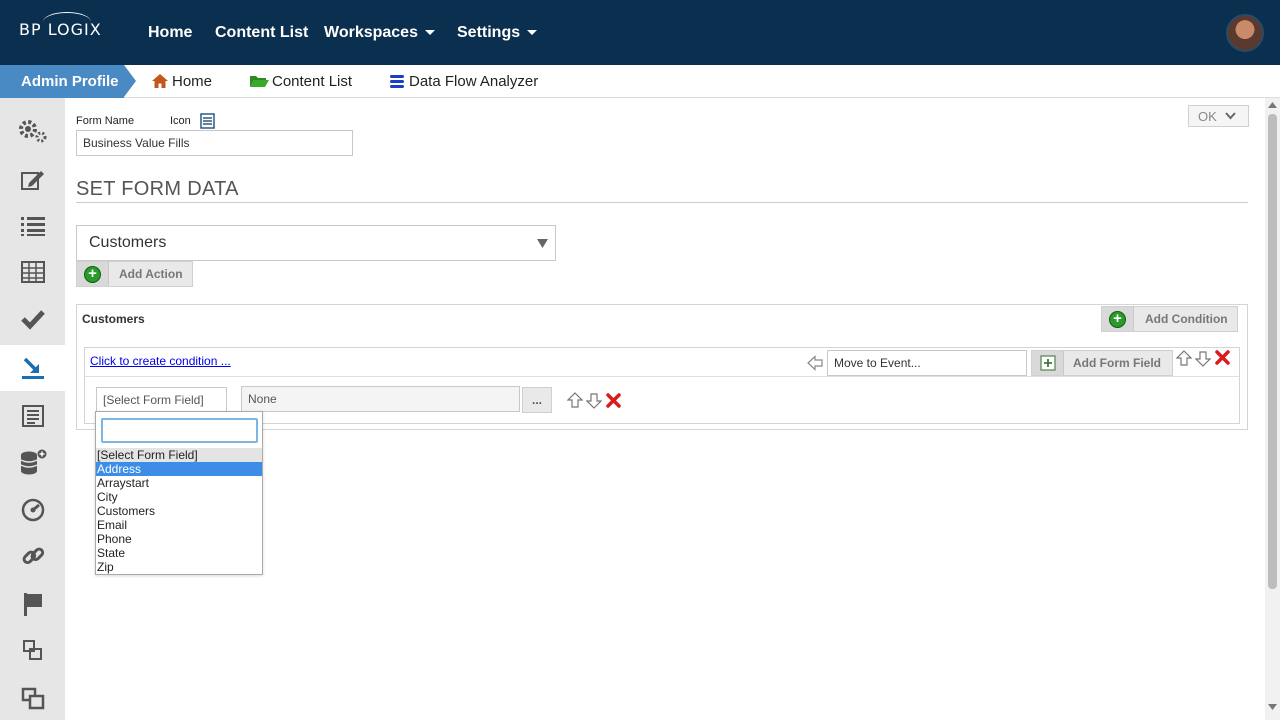 This screenshot has width=1280, height=722. What do you see at coordinates (1048, 363) in the screenshot?
I see `add-field-icon` at bounding box center [1048, 363].